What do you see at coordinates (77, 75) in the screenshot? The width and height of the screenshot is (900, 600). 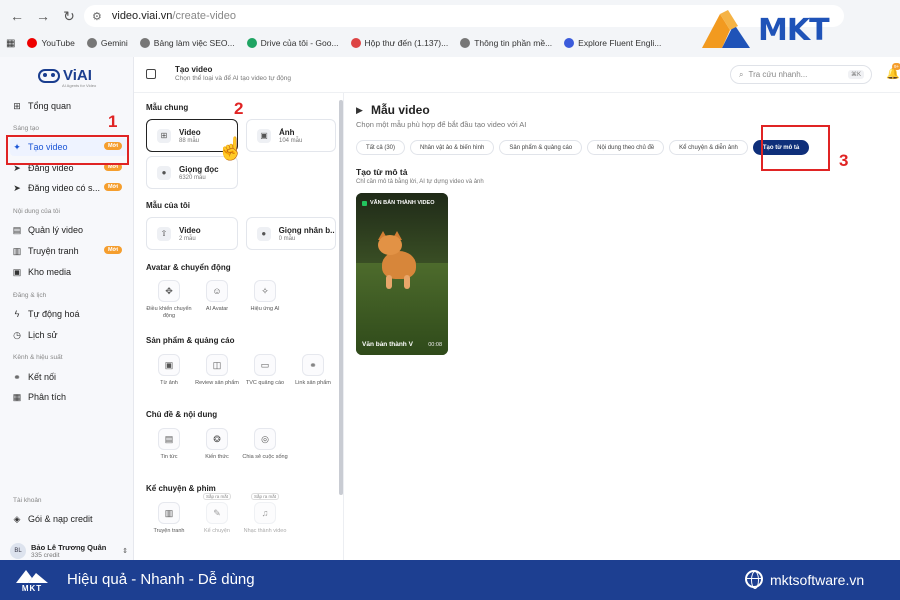 I see `viai-logo-name: ViAI` at bounding box center [77, 75].